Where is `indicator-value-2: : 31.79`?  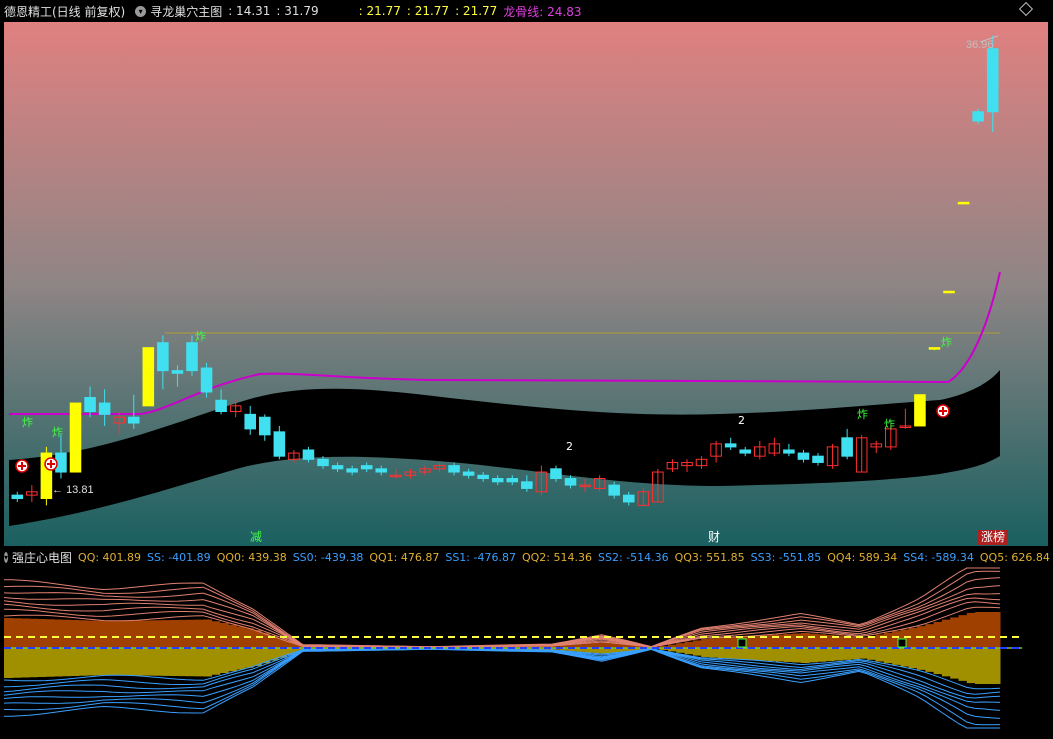 indicator-value-2: : 31.79 is located at coordinates (297, 11).